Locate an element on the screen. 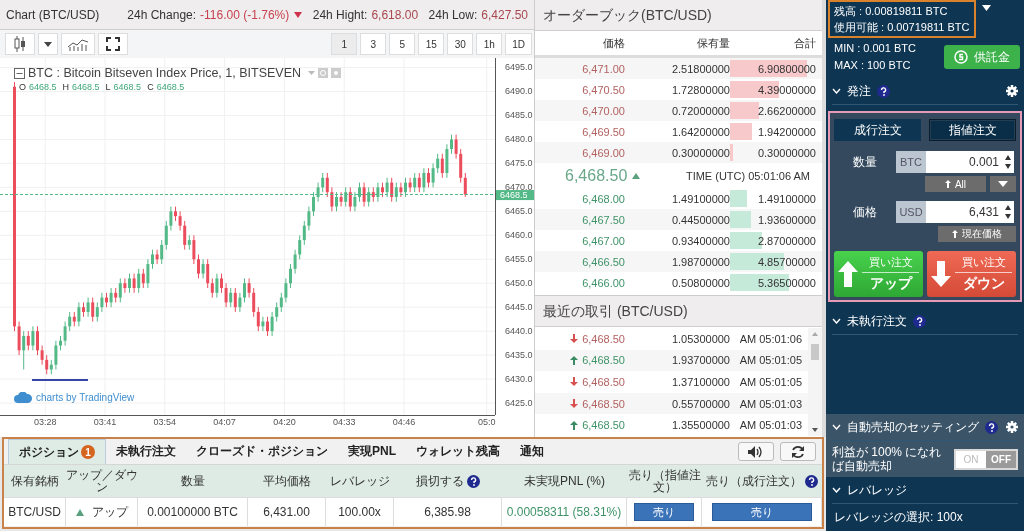 The image size is (1024, 531). refresh-button is located at coordinates (798, 451).